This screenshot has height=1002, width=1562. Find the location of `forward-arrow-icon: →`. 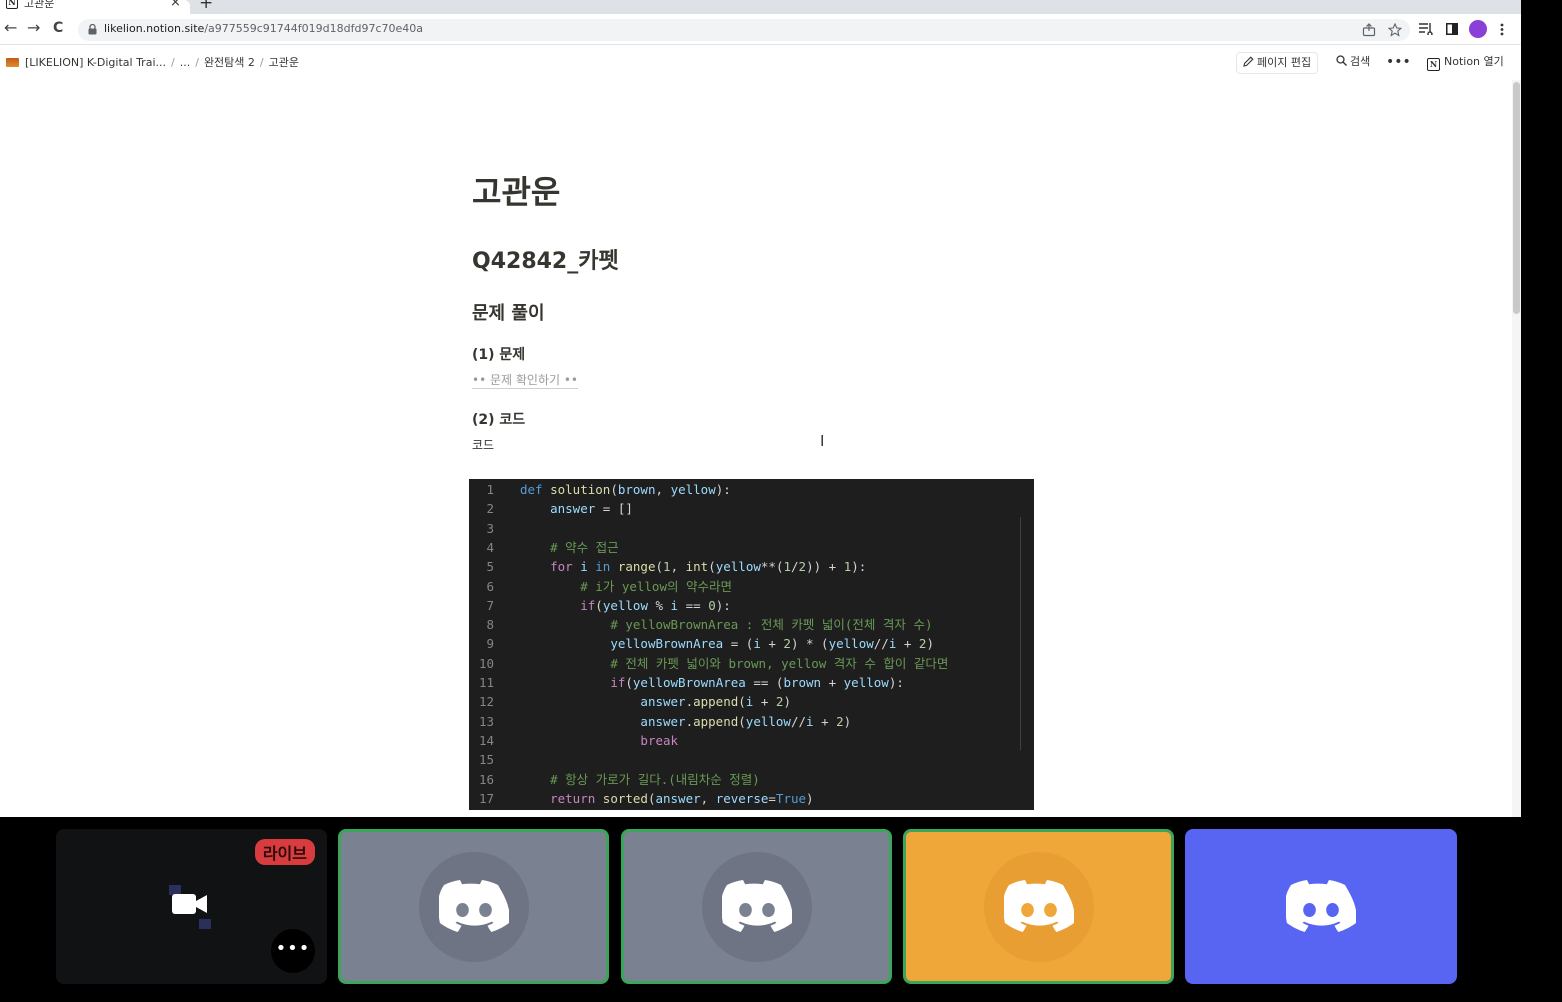

forward-arrow-icon: → is located at coordinates (33, 27).